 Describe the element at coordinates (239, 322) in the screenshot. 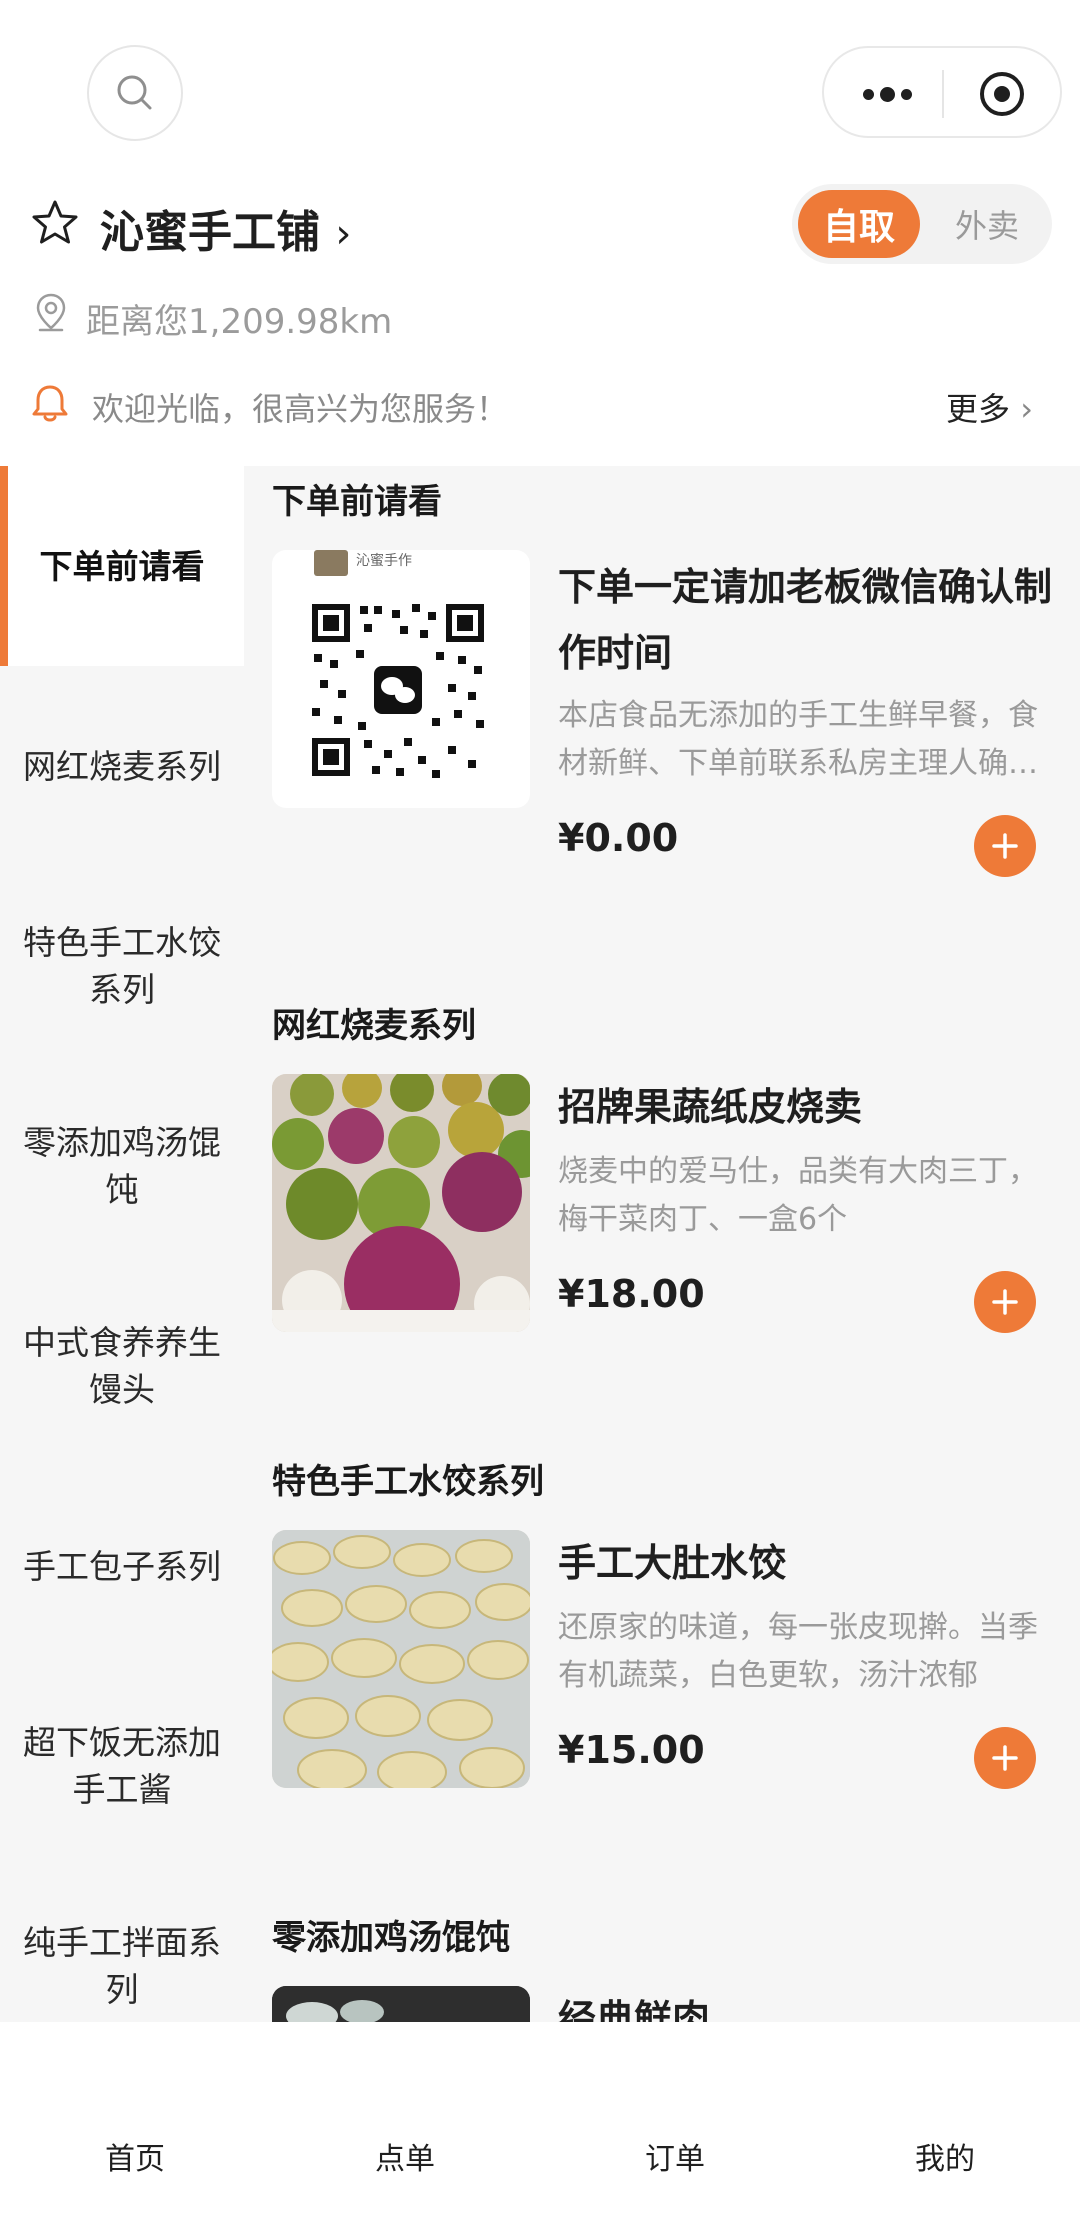

I see `store-distance: 距离您1,209.98km` at that location.